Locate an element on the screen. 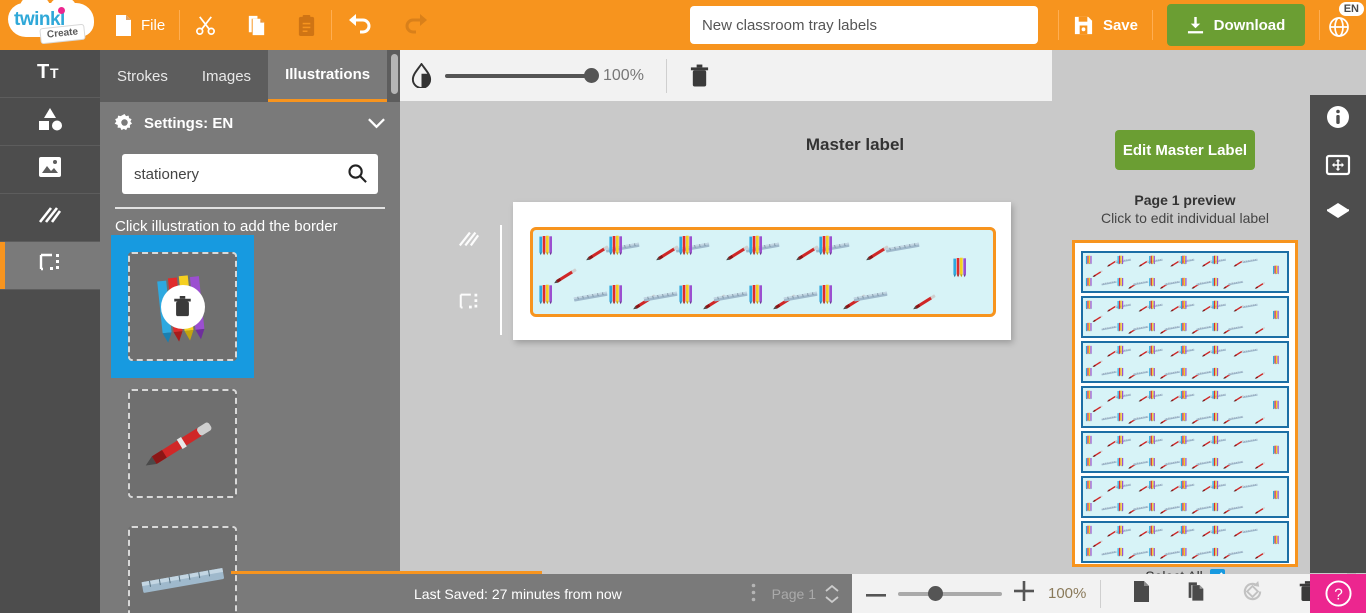 Image resolution: width=1366 pixels, height=613 pixels. save-label: Save is located at coordinates (1120, 25).